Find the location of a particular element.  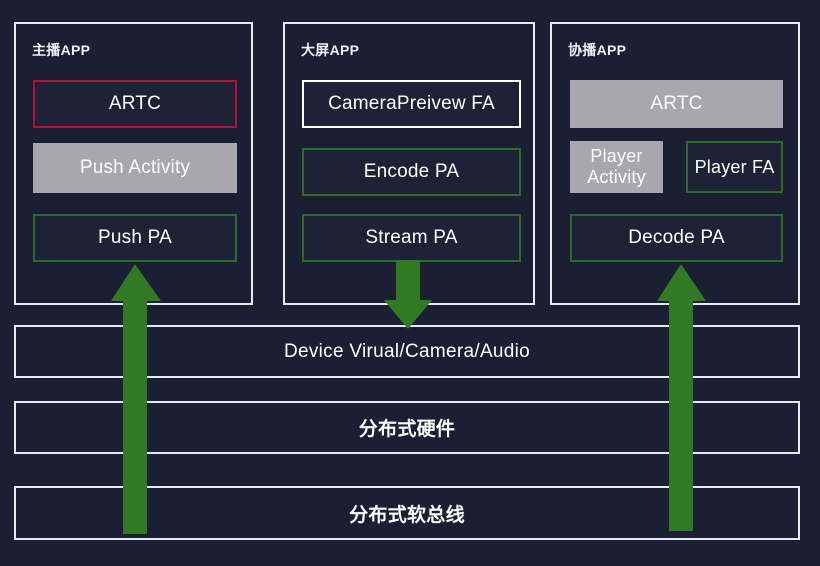

cohost-up-arrow is located at coordinates (681, 397).